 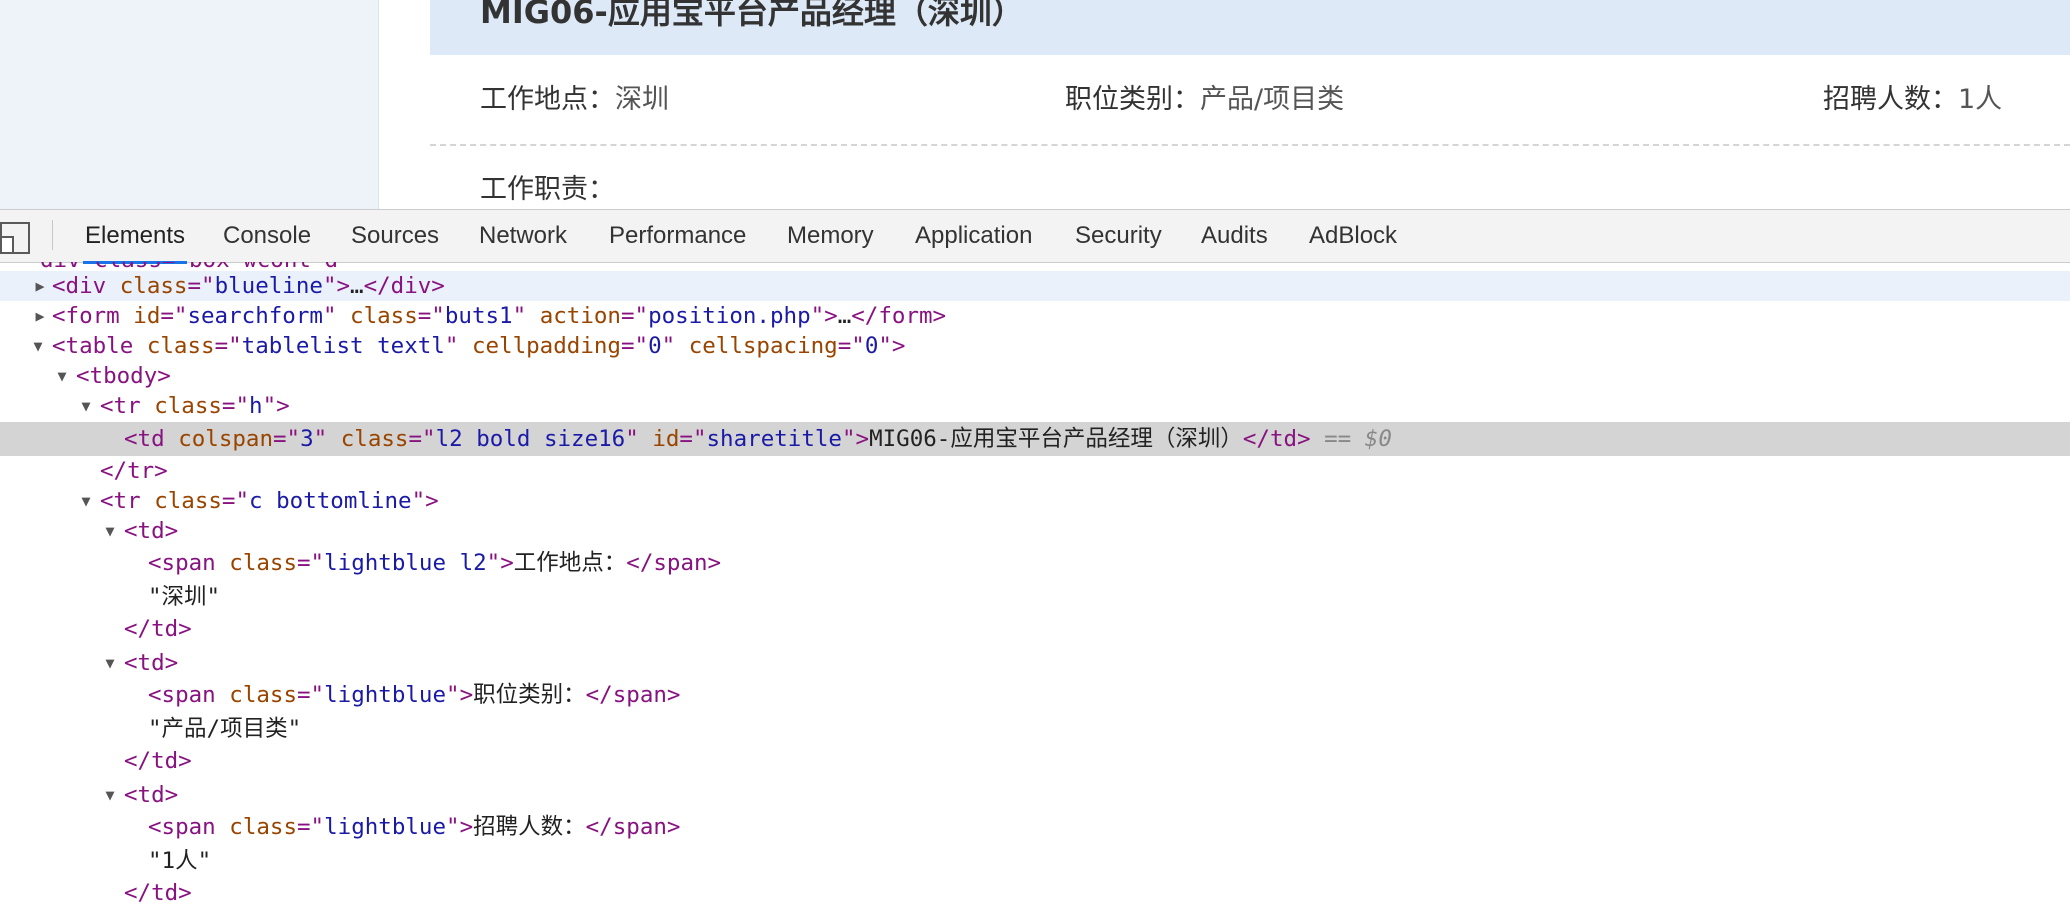 I want to click on dom-node-tbody: ▼ <tbody>, so click(x=1035, y=376).